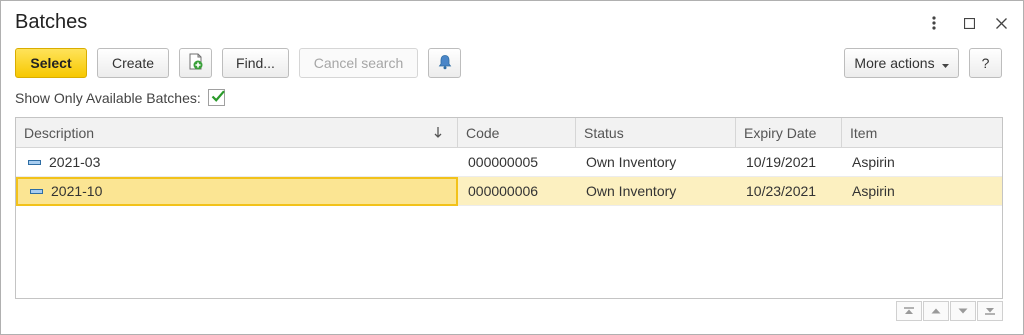  I want to click on column-header-status: Status, so click(656, 133).